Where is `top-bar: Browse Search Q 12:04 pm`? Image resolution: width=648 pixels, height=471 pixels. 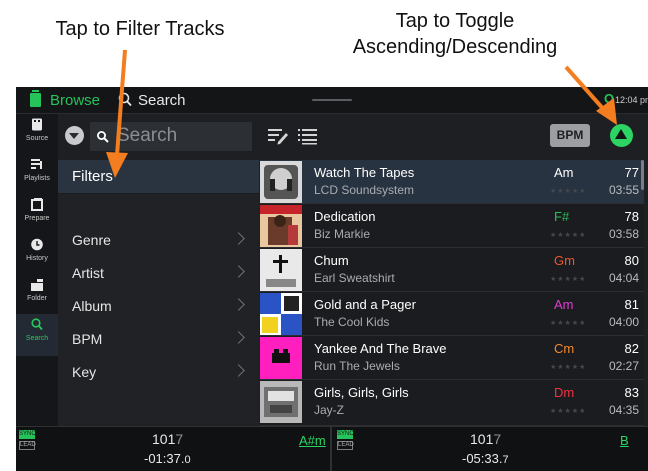
top-bar: Browse Search Q 12:04 pm is located at coordinates (332, 100).